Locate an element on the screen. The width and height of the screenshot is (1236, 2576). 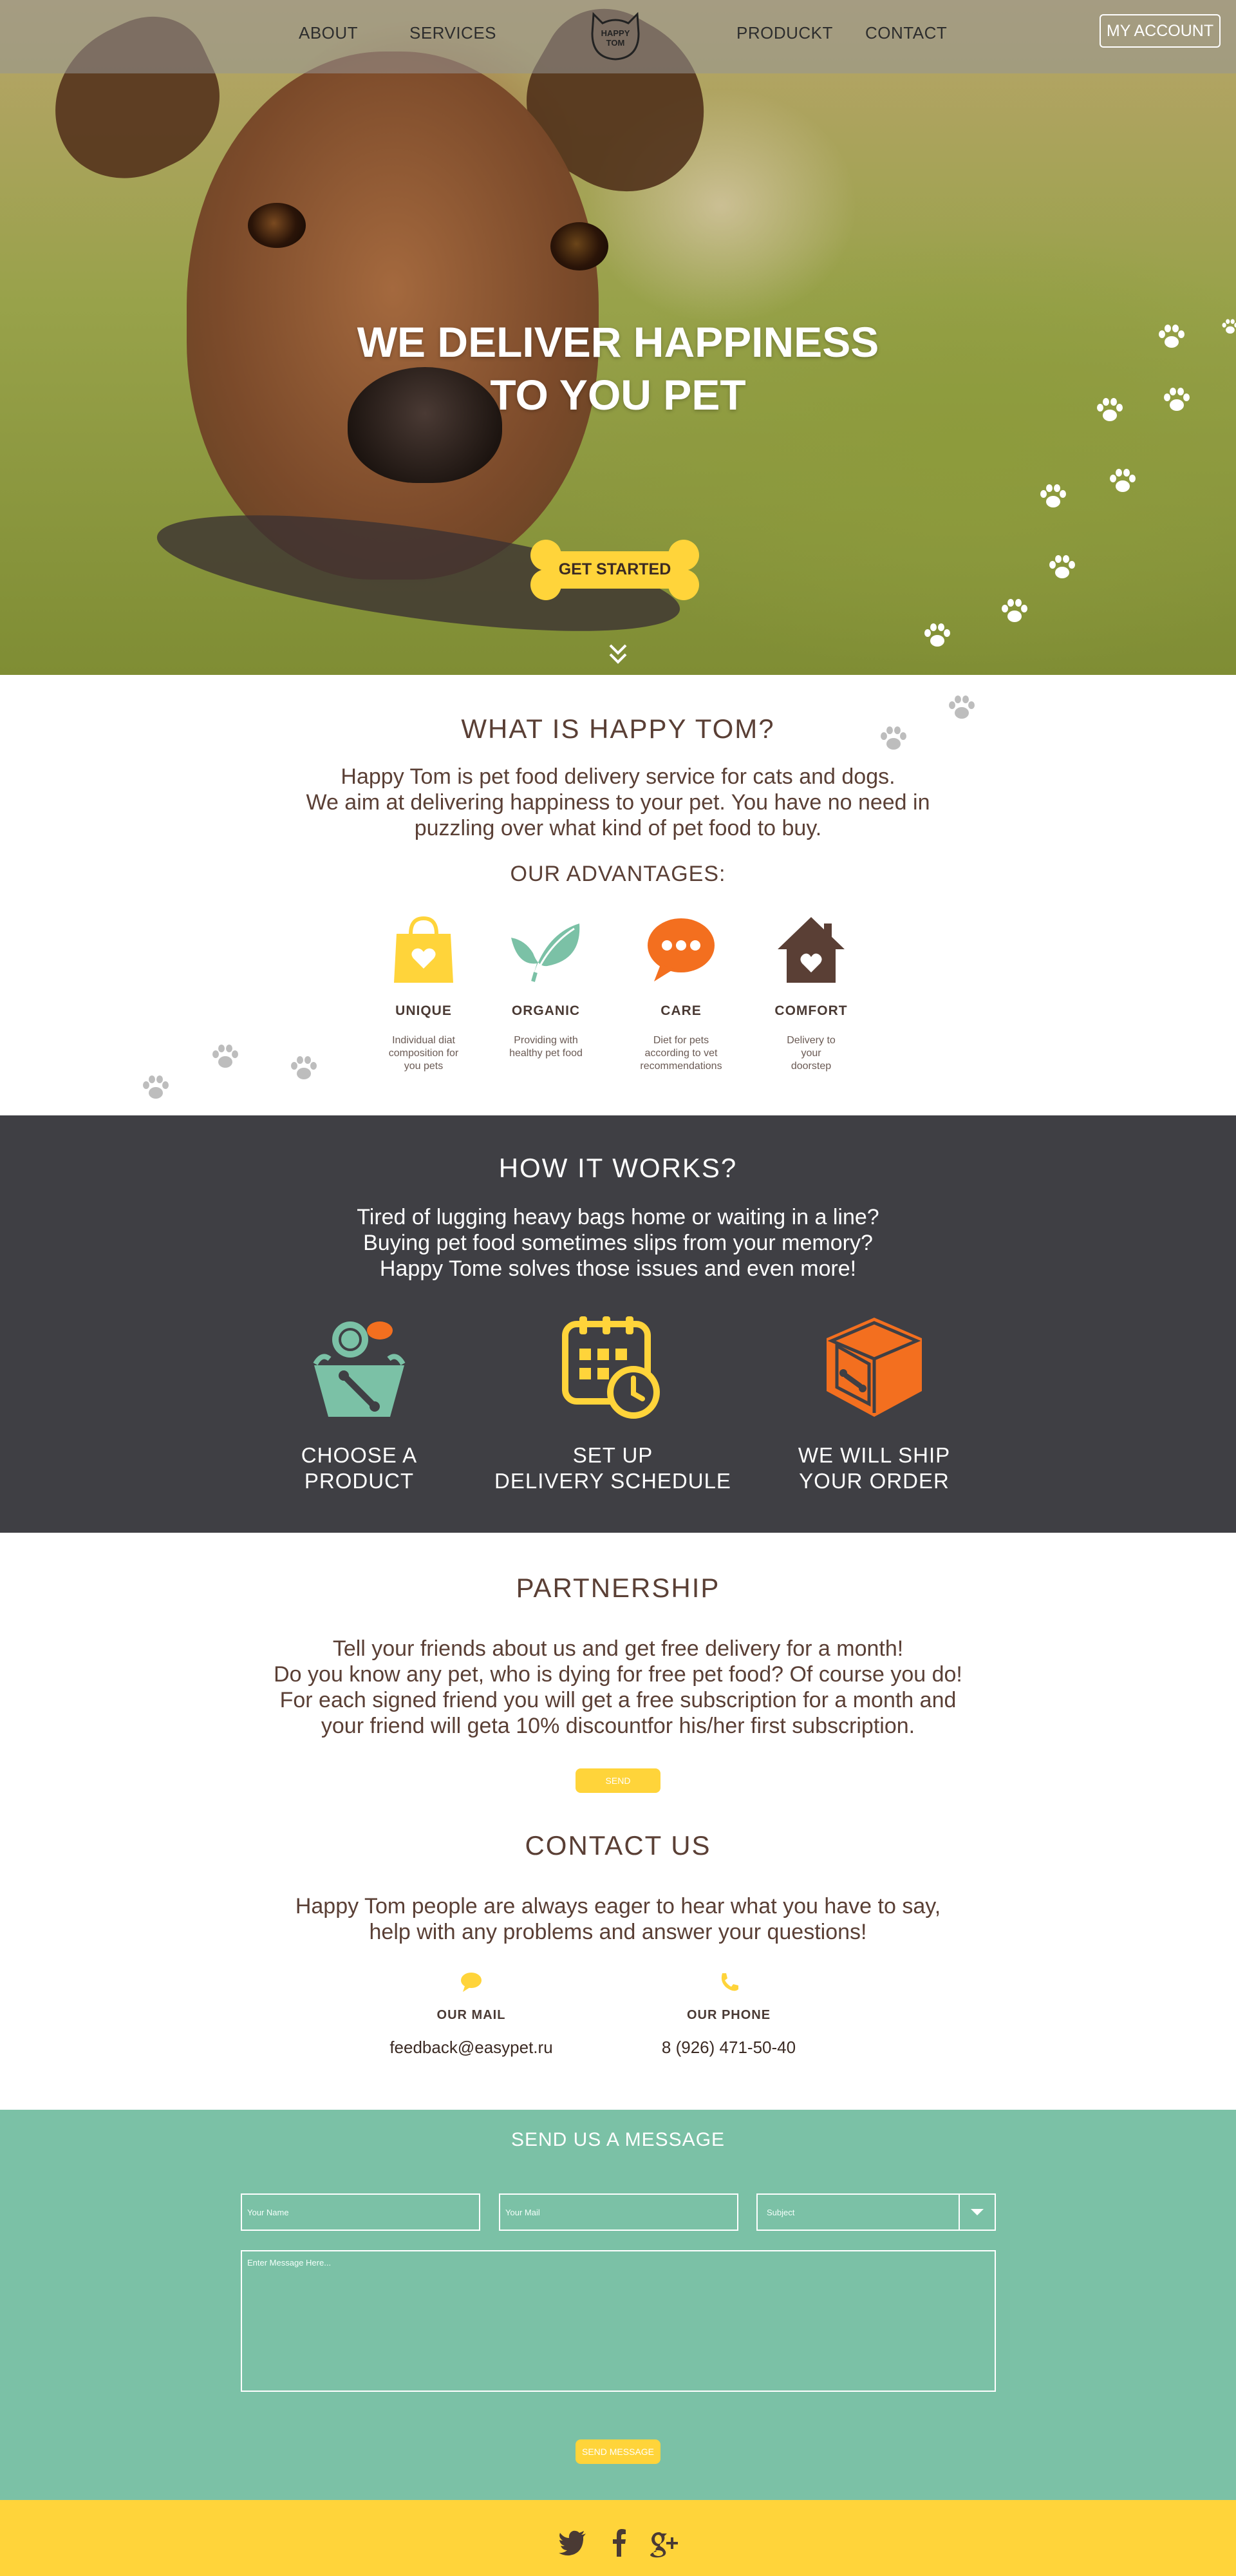
advantage-title: CARE is located at coordinates (681, 1010).